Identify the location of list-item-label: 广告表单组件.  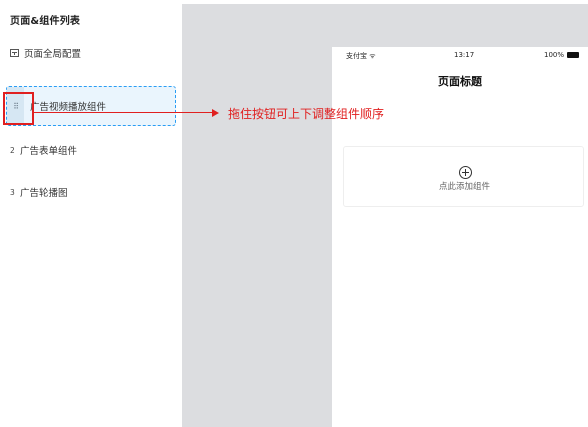
(49, 151).